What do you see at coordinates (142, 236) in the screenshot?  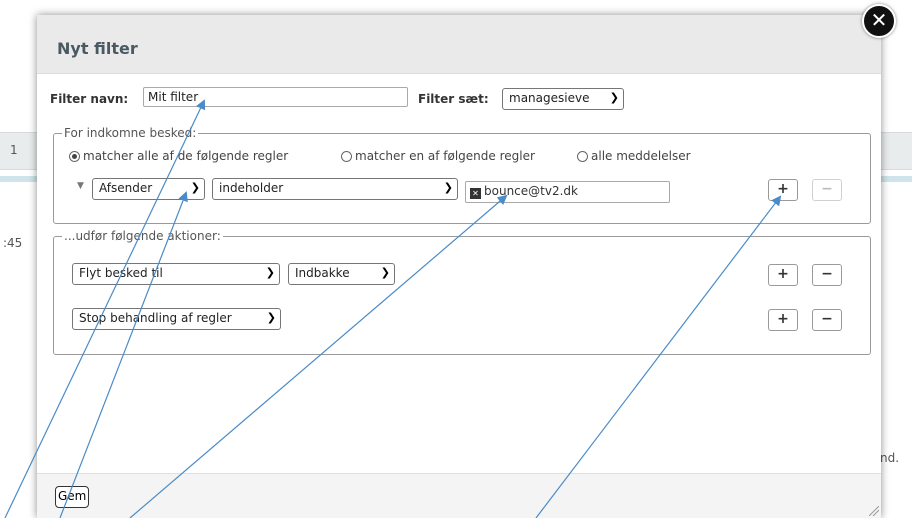 I see `actions-legend: ...udfør følgende aktioner:` at bounding box center [142, 236].